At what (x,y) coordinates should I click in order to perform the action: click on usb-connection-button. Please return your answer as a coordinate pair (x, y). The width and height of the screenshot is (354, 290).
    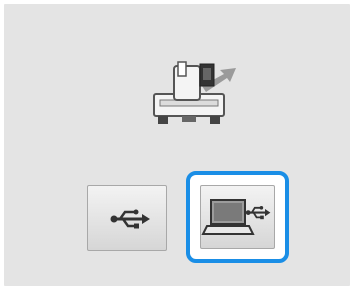
    Looking at the image, I should click on (127, 218).